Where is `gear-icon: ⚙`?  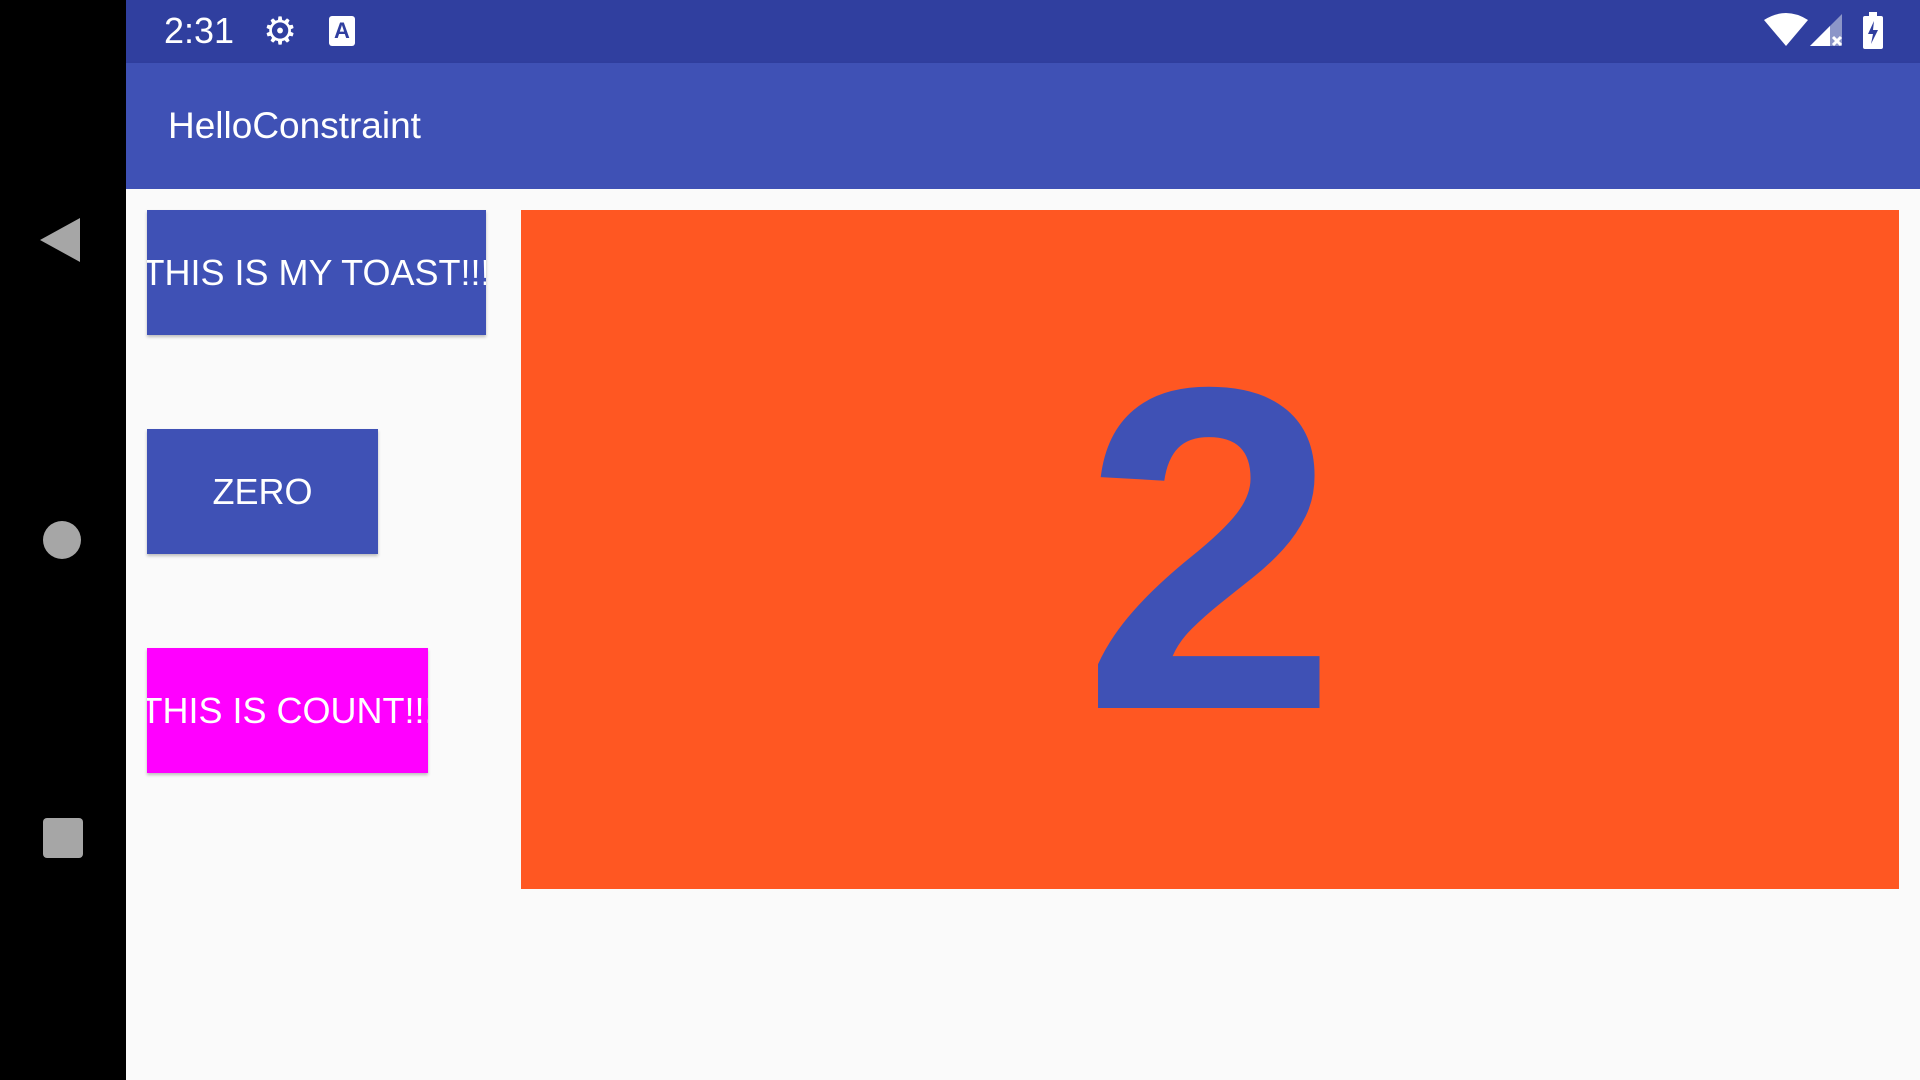 gear-icon: ⚙ is located at coordinates (280, 31).